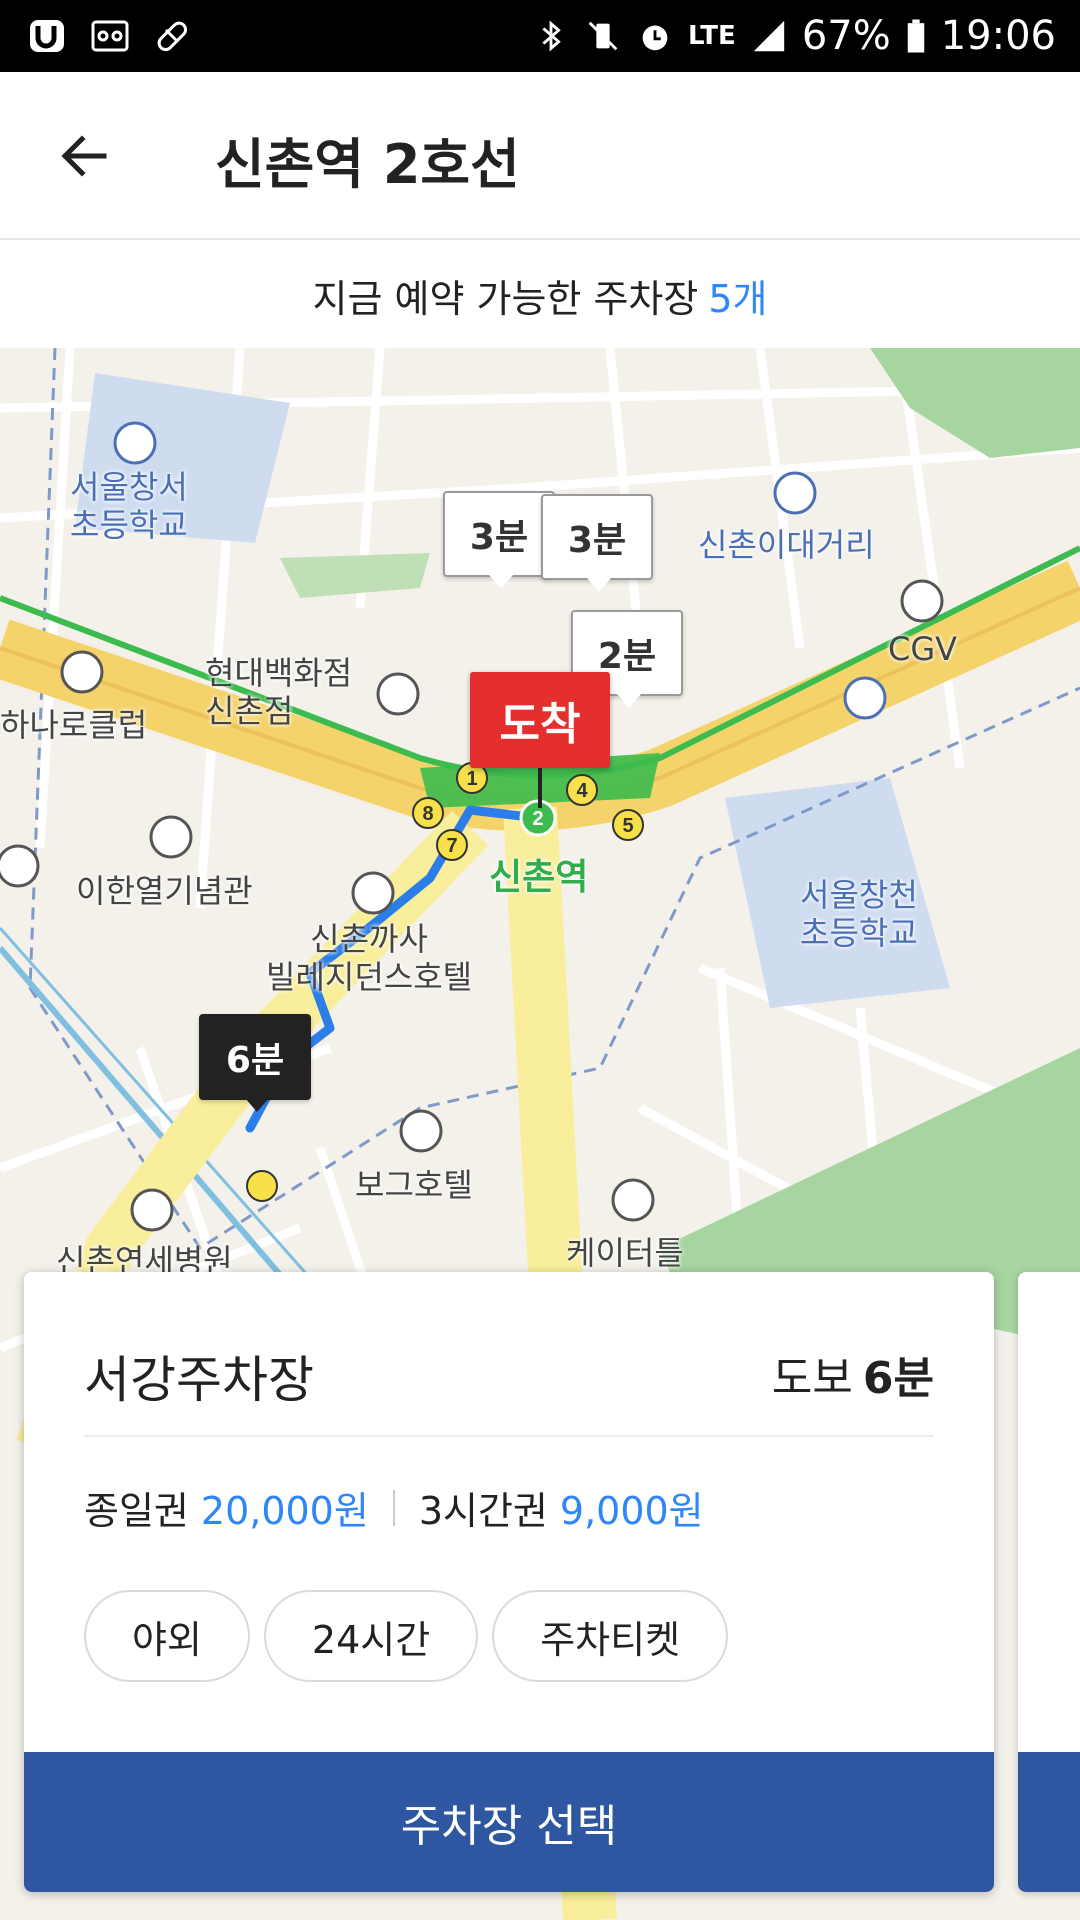 This screenshot has width=1080, height=1920. Describe the element at coordinates (769, 36) in the screenshot. I see `signal-icon` at that location.